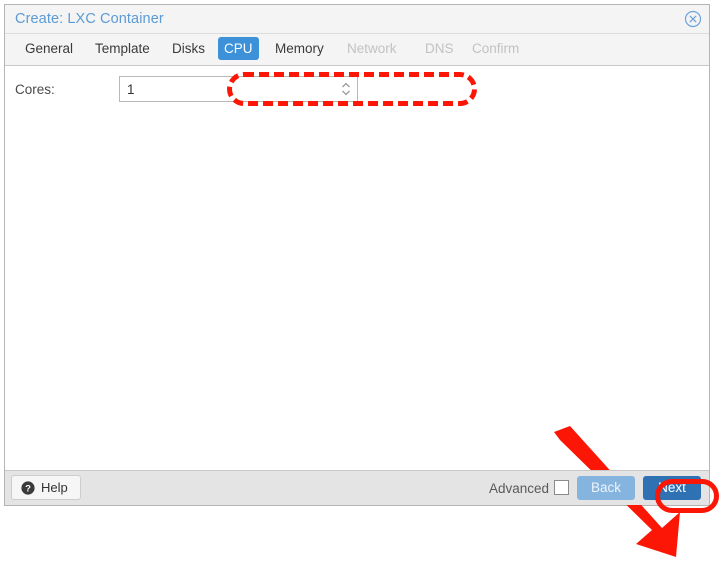 This screenshot has height=569, width=720. Describe the element at coordinates (357, 19) in the screenshot. I see `dialog-title-bar: Create: LXC Container` at that location.